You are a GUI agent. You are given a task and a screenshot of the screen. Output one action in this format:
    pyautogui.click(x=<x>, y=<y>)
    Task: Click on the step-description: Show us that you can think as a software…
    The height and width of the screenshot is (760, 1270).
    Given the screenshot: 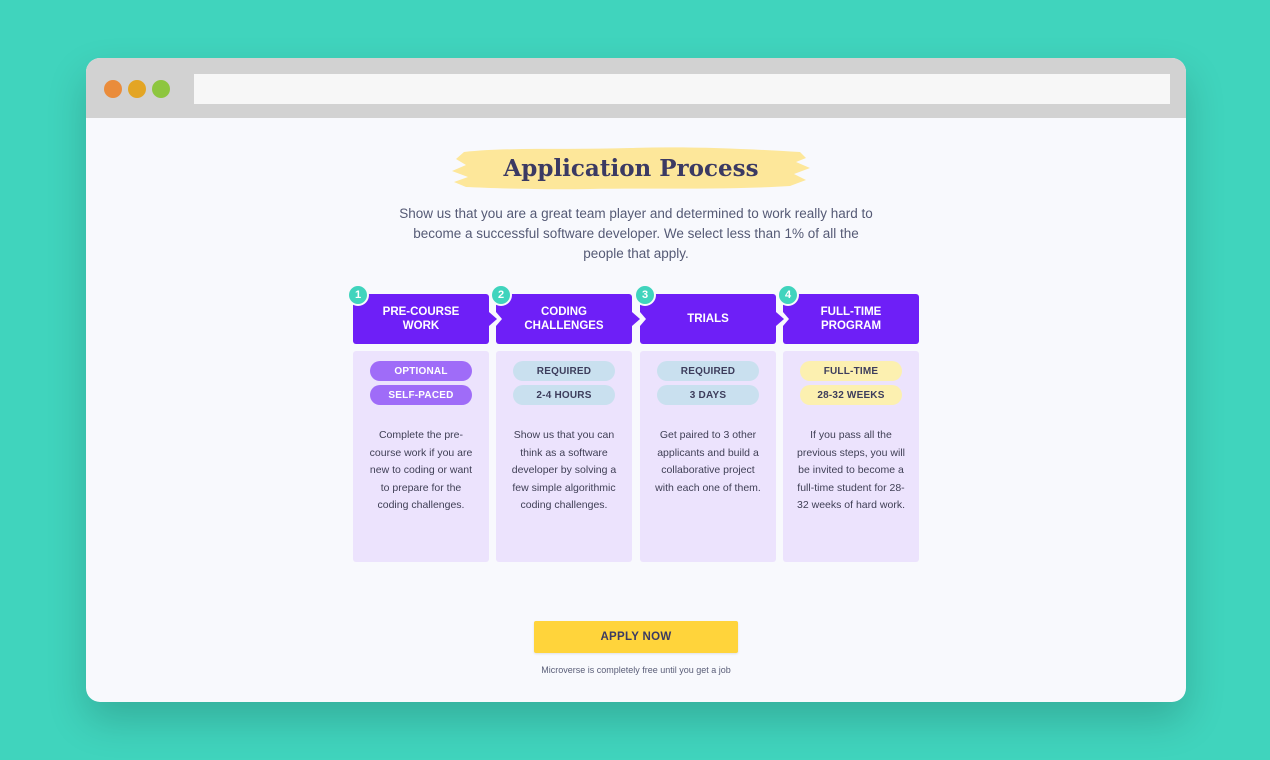 What is the action you would take?
    pyautogui.click(x=564, y=470)
    